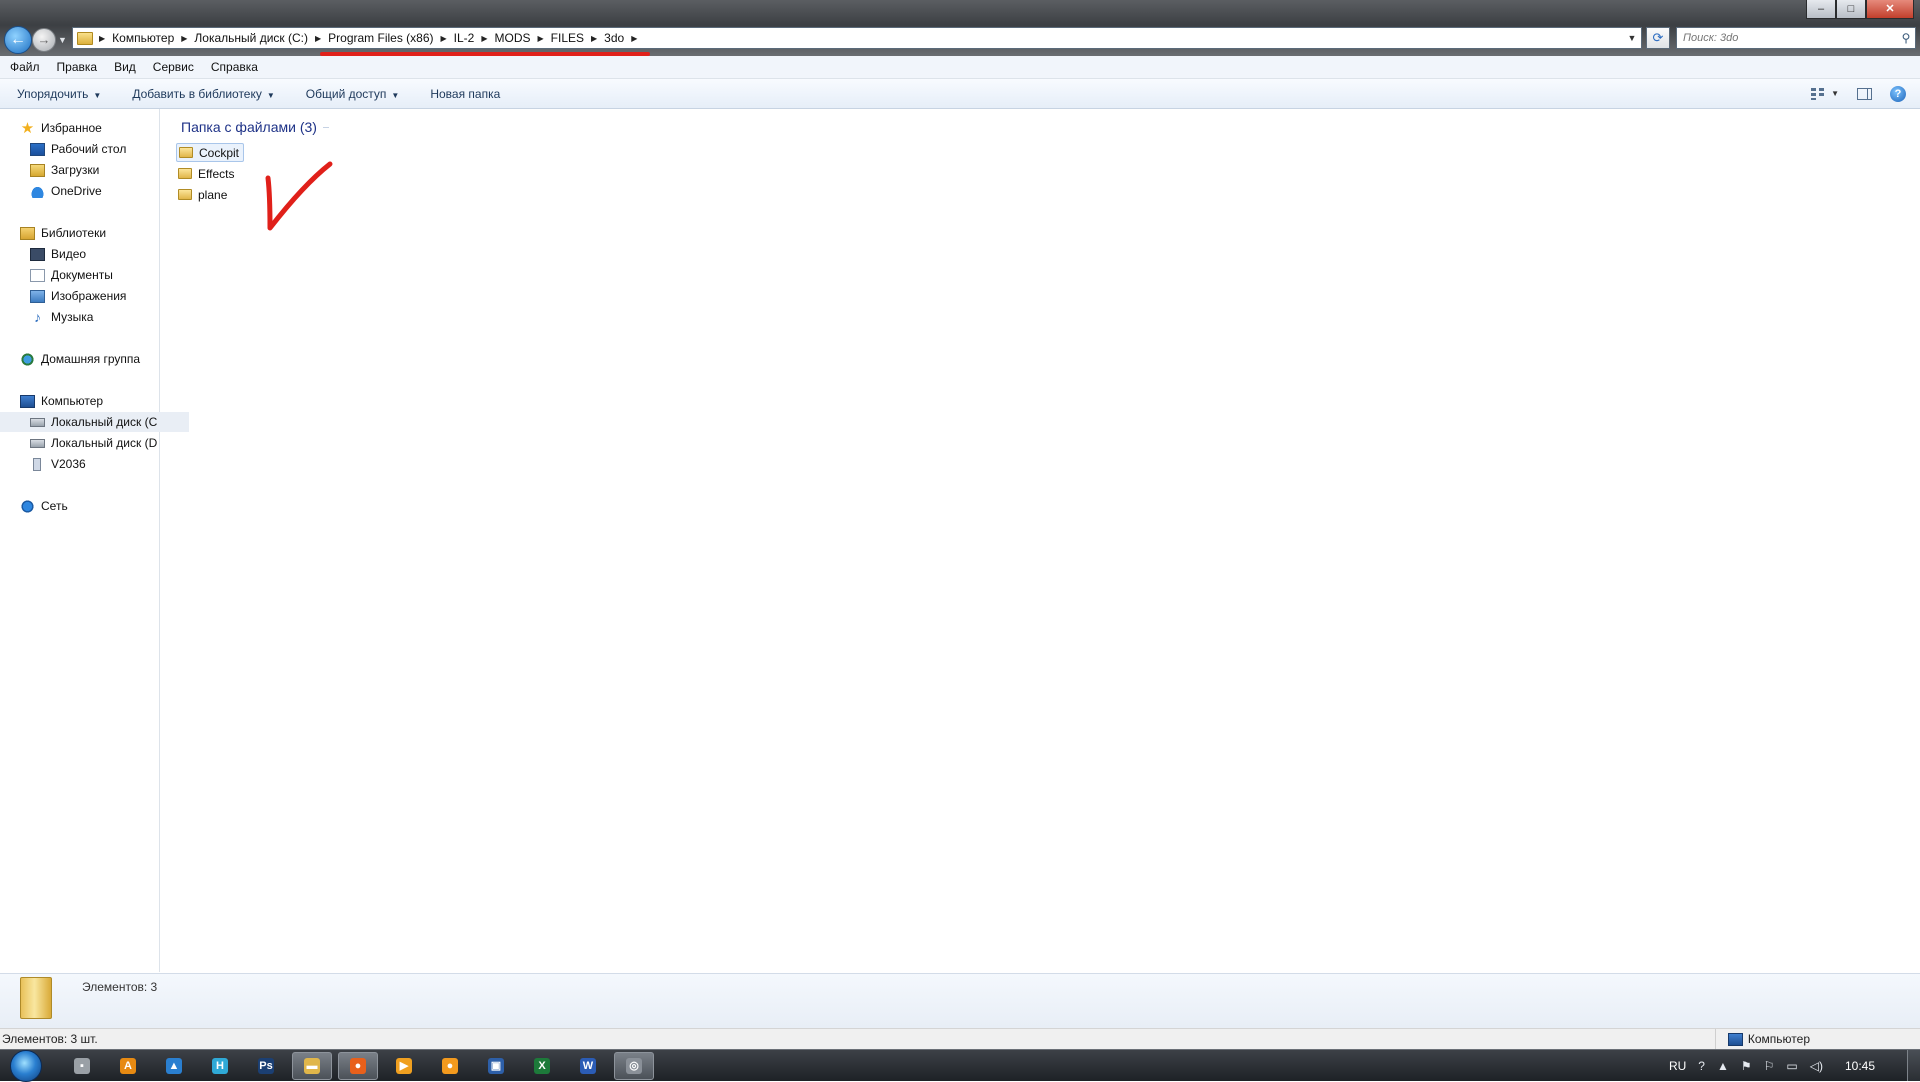 Image resolution: width=1920 pixels, height=1082 pixels. Describe the element at coordinates (89, 506) in the screenshot. I see `sidebar-network: Сеть` at that location.